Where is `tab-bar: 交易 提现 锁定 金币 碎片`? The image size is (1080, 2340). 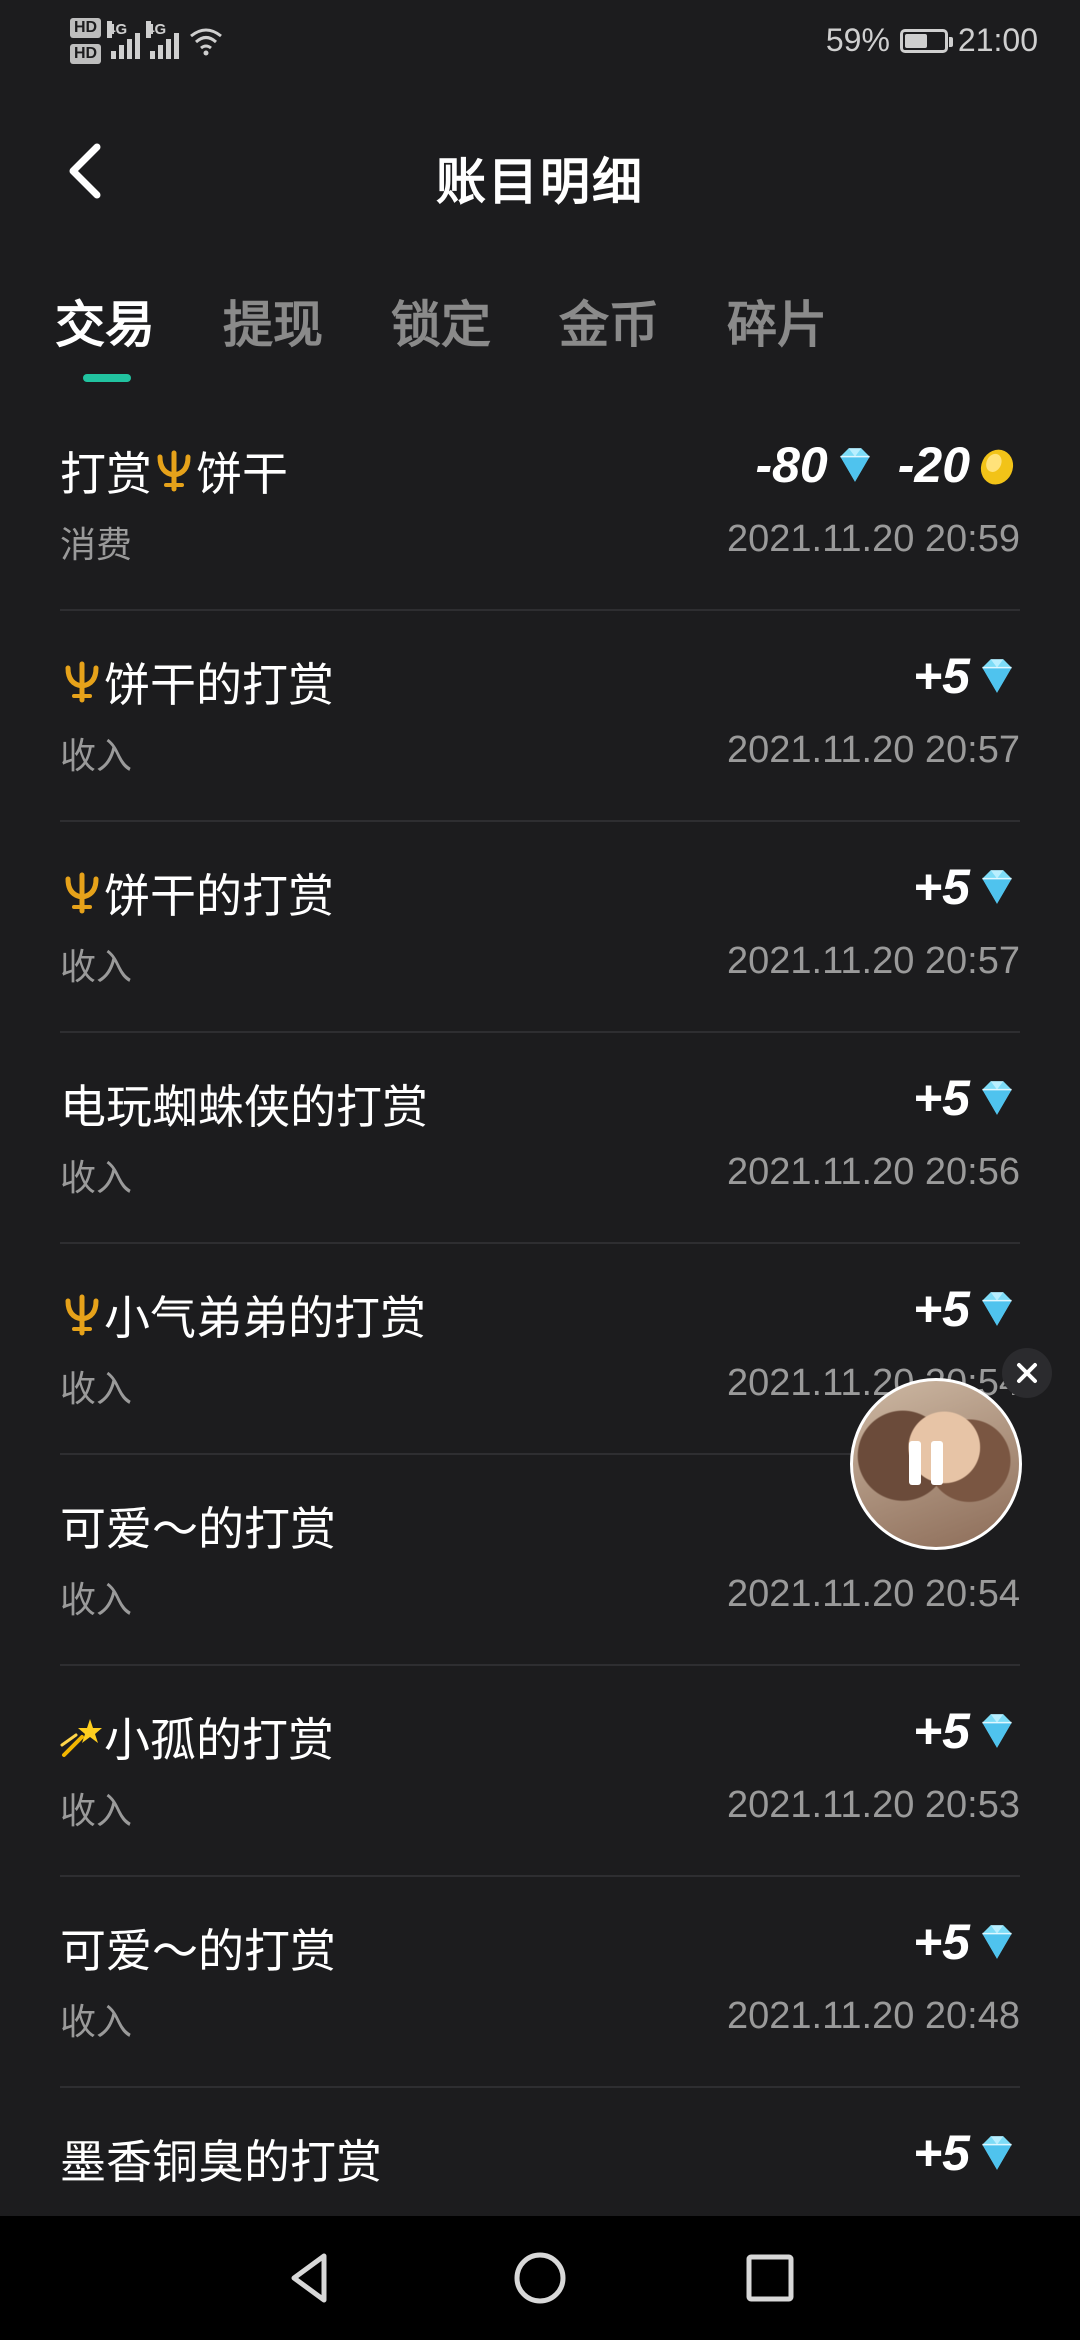
tab-bar: 交易 提现 锁定 金币 碎片 is located at coordinates (450, 336).